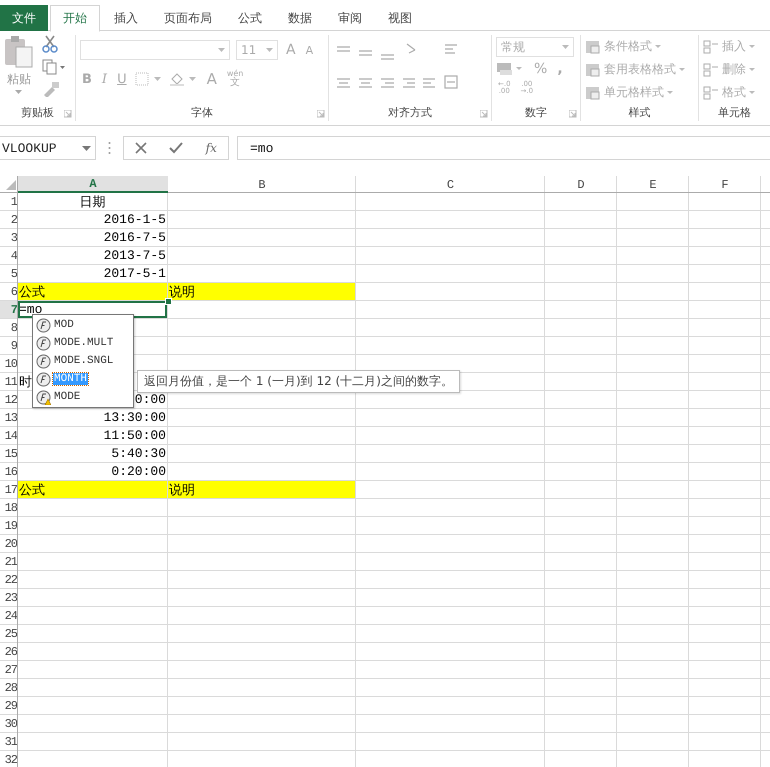 Image resolution: width=770 pixels, height=767 pixels. I want to click on cell-text: 2016-7-5, so click(135, 237).